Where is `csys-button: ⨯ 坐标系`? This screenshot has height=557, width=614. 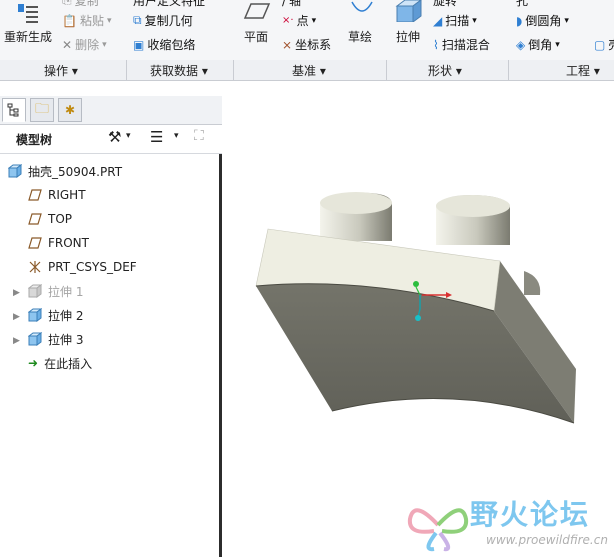 csys-button: ⨯ 坐标系 is located at coordinates (306, 44).